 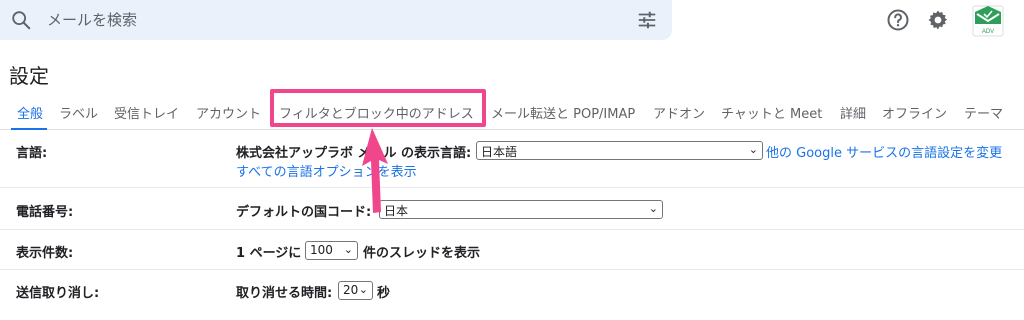 I want to click on tab-inbox: 受信トレイ, so click(x=146, y=112).